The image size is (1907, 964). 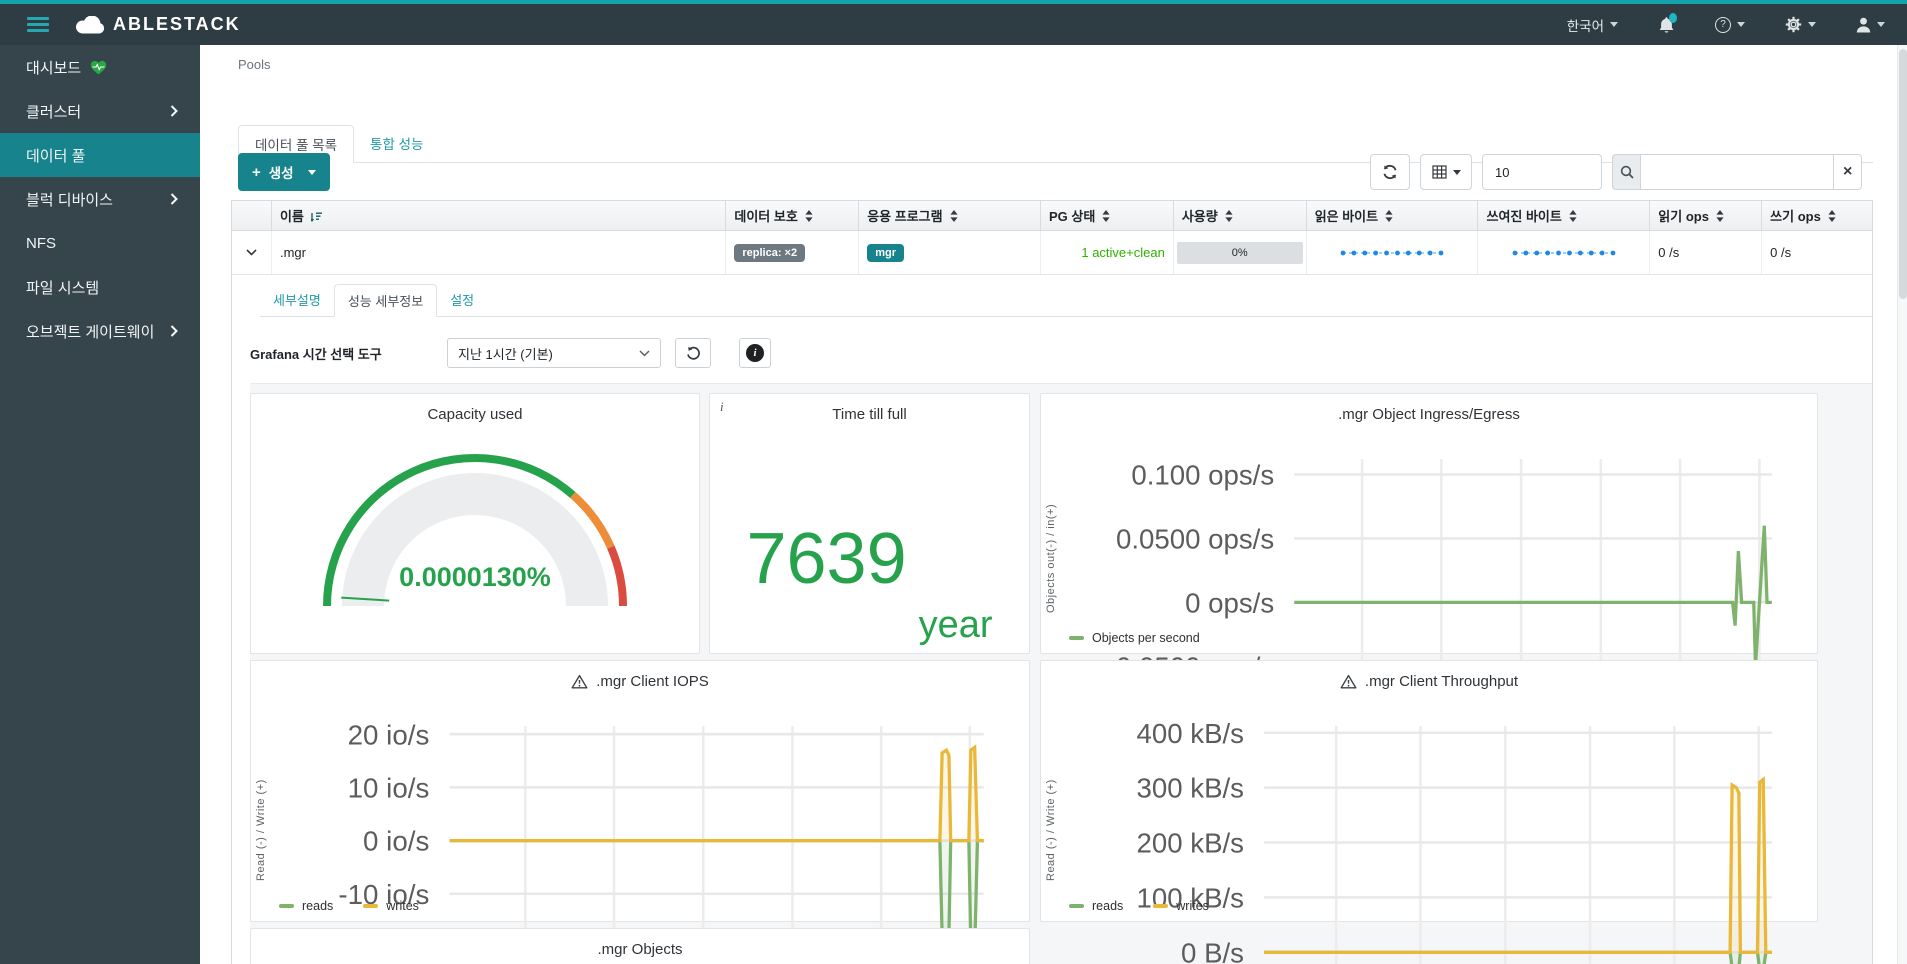 What do you see at coordinates (1564, 215) in the screenshot?
I see `column-header-written-bytes: 쓰여진 바이트` at bounding box center [1564, 215].